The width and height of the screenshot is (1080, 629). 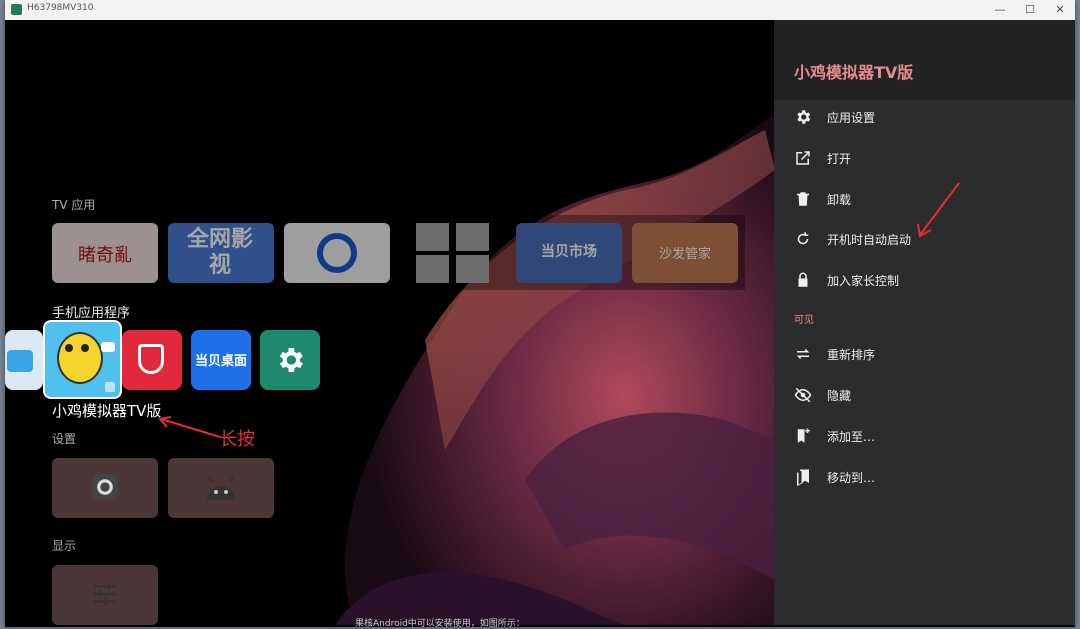 What do you see at coordinates (863, 281) in the screenshot?
I see `menu-item-label: 加入家长控制` at bounding box center [863, 281].